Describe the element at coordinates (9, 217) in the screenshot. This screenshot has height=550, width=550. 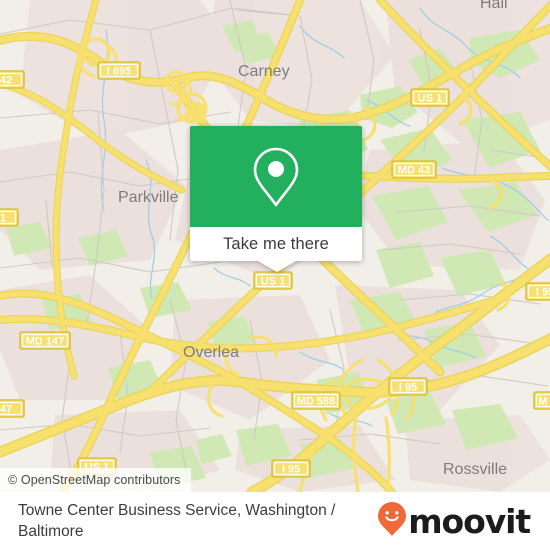
I see `shield-md41: 41` at that location.